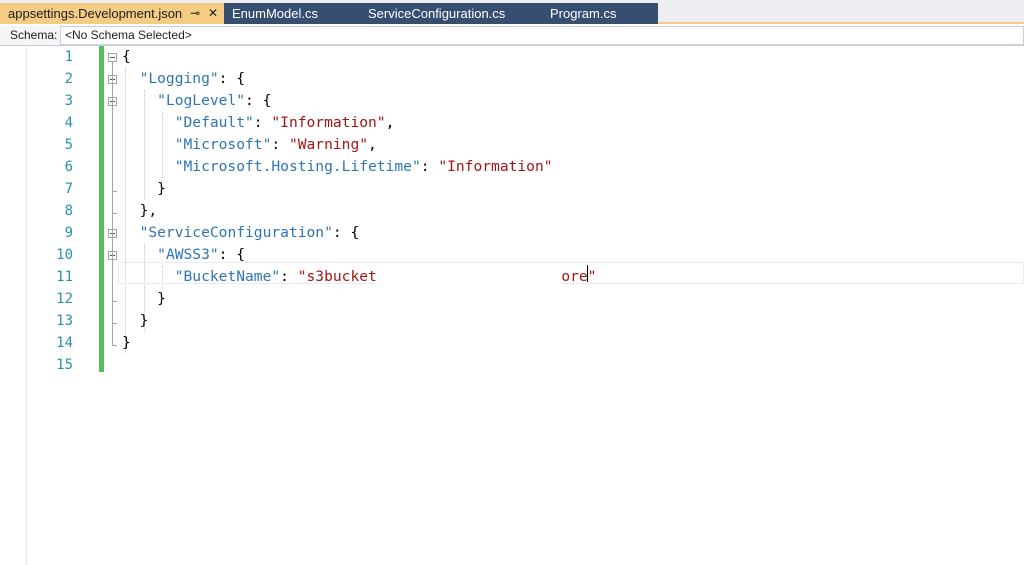 Image resolution: width=1024 pixels, height=565 pixels. I want to click on line-number: 5, so click(68, 145).